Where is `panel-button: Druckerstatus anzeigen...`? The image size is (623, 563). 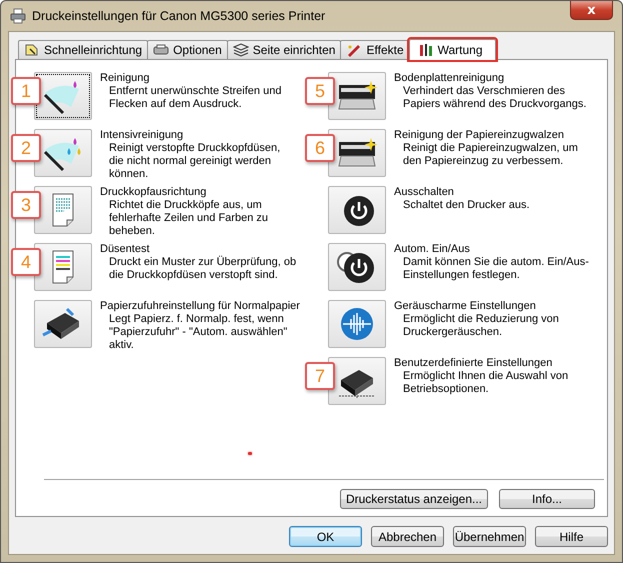
panel-button: Druckerstatus anzeigen... is located at coordinates (414, 499).